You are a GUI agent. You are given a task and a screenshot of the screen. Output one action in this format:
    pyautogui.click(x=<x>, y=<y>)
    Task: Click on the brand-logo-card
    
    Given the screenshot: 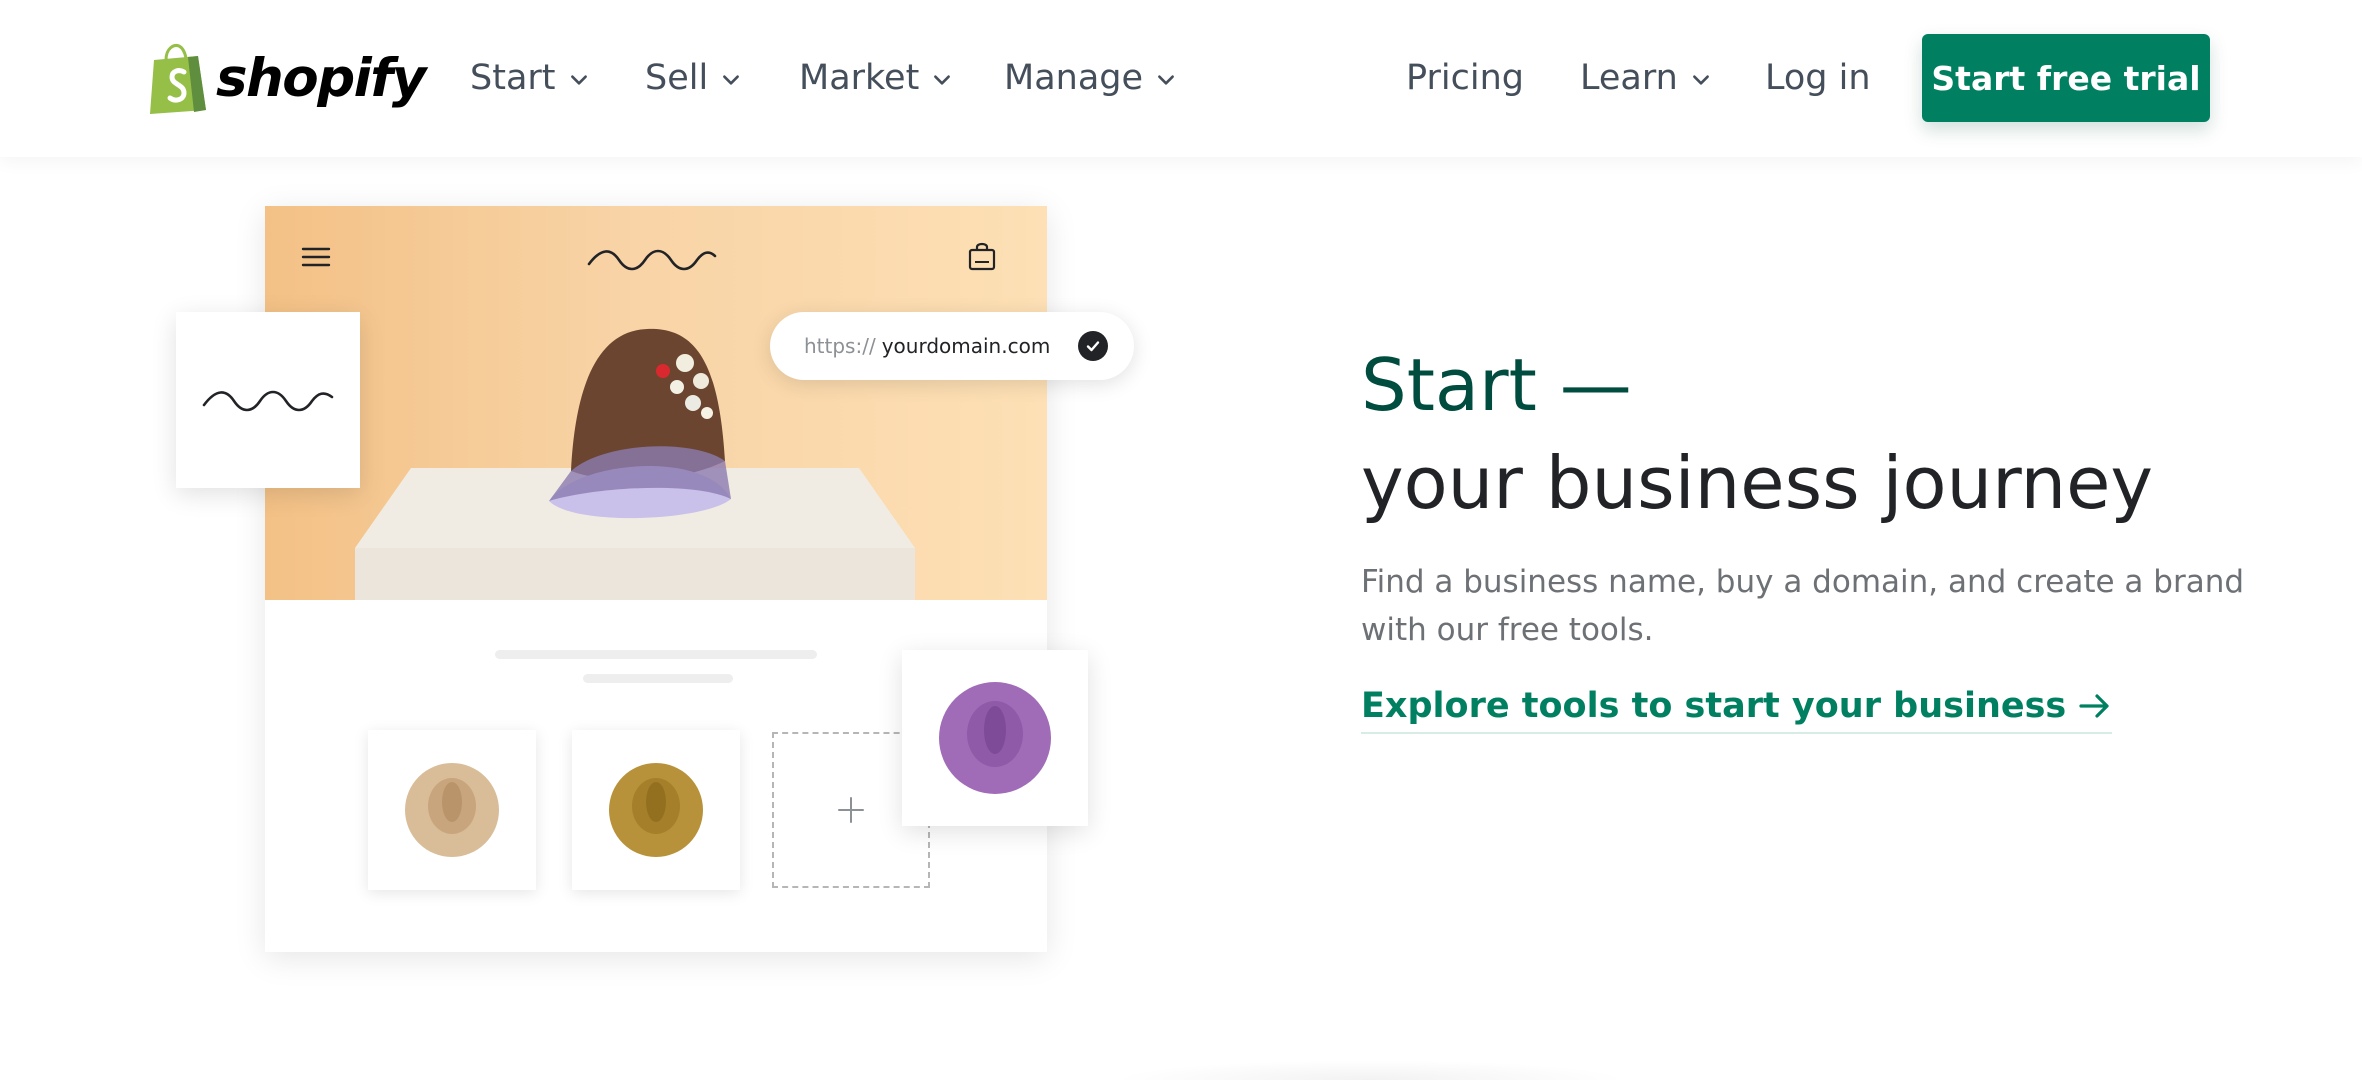 What is the action you would take?
    pyautogui.click(x=268, y=400)
    